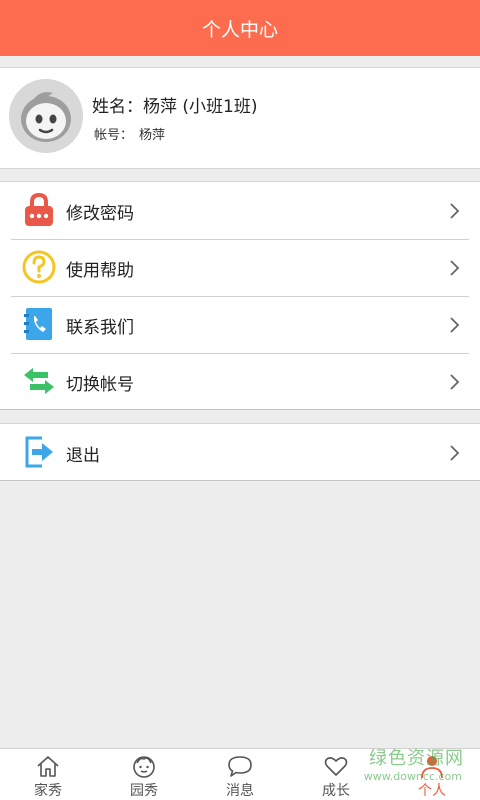  Describe the element at coordinates (152, 135) in the screenshot. I see `account-value: 杨萍` at that location.